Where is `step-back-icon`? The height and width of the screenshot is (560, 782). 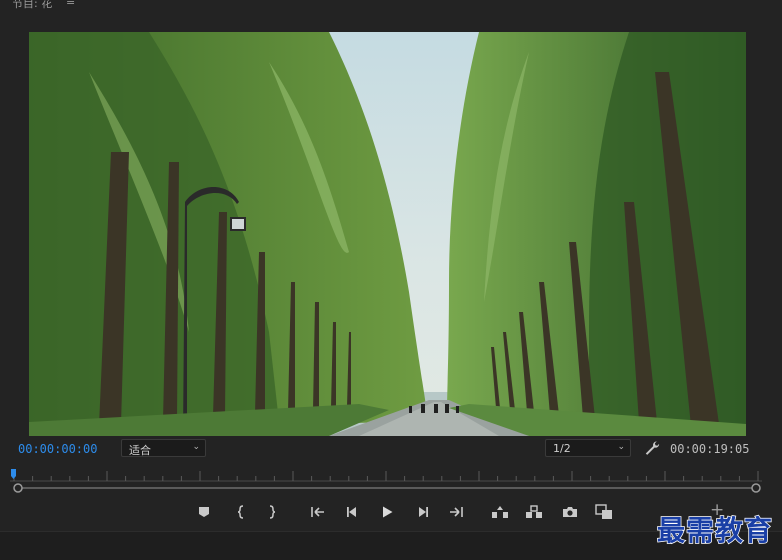 step-back-icon is located at coordinates (351, 512).